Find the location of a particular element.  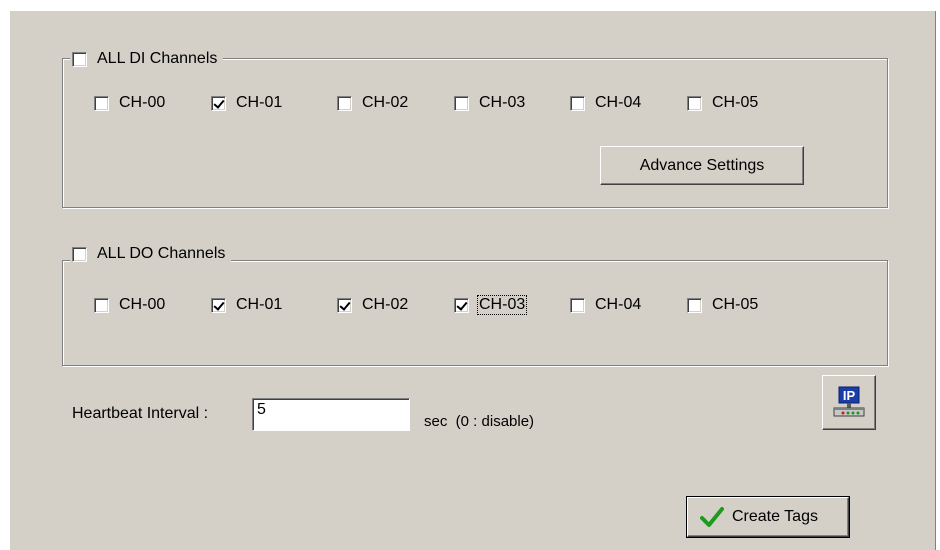

di-ch02-checkbox is located at coordinates (344, 103).